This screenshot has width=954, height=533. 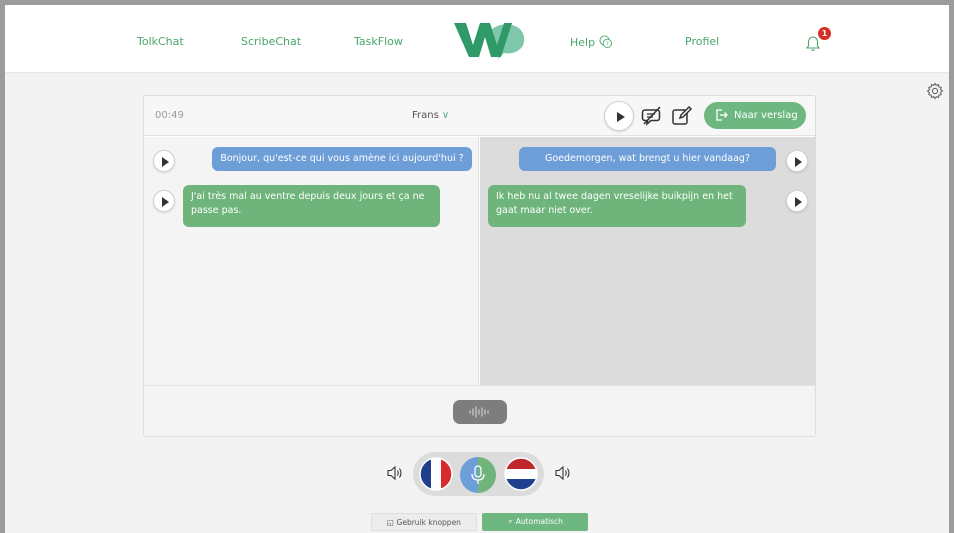 I want to click on automatic-mode-button: ⚬ Automatisch, so click(x=535, y=522).